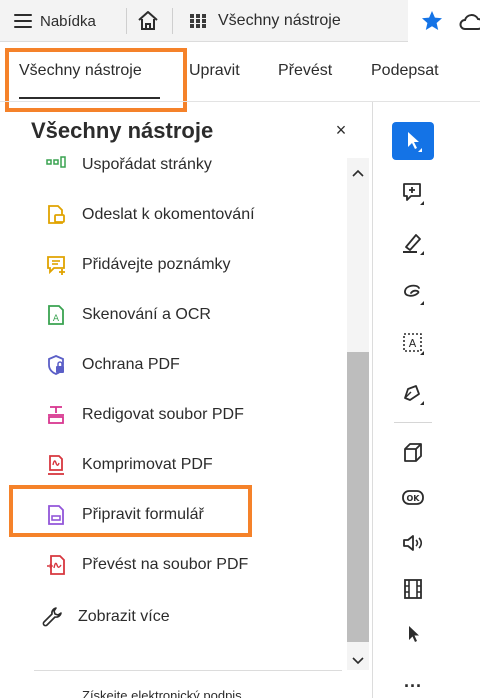 Image resolution: width=480 pixels, height=698 pixels. I want to click on select-tool-button, so click(413, 141).